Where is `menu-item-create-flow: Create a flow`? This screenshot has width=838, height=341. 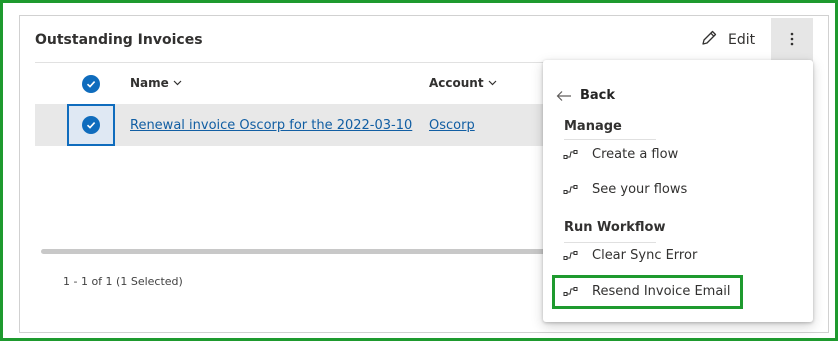
menu-item-create-flow: Create a flow is located at coordinates (620, 154).